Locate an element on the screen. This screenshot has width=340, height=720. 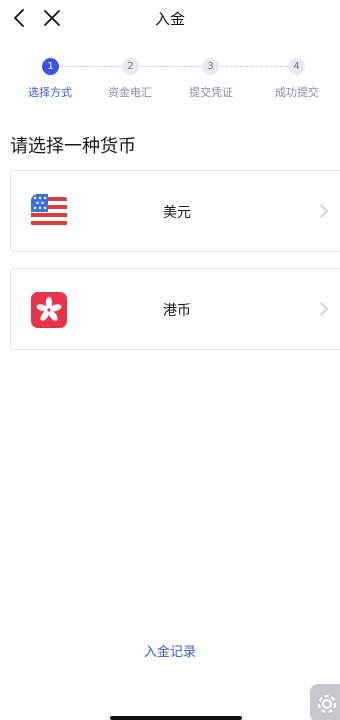
floating-settings-button is located at coordinates (325, 702).